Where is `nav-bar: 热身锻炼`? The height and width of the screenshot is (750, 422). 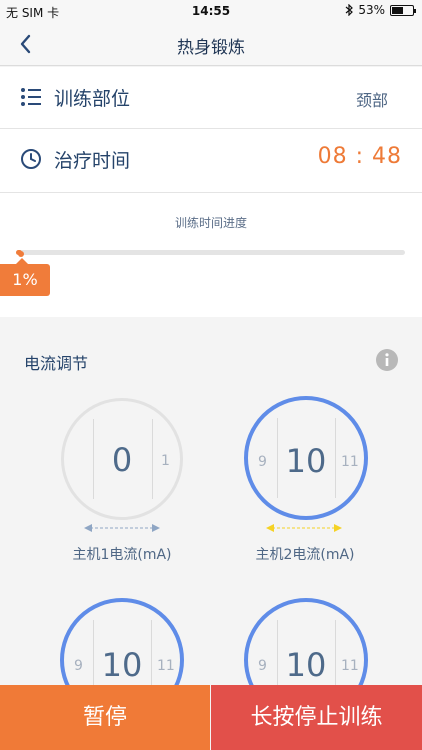 nav-bar: 热身锻炼 is located at coordinates (211, 44).